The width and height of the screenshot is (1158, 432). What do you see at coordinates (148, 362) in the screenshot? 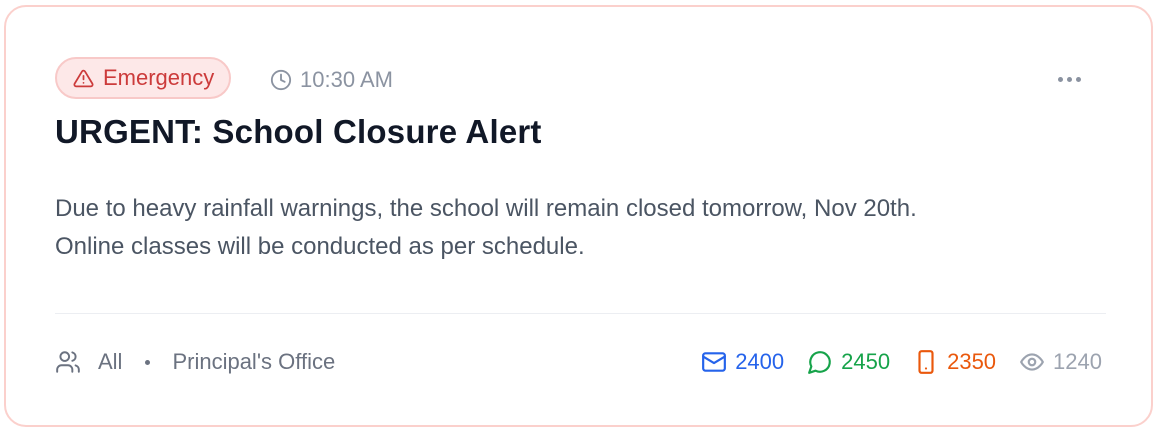
I see `separator-dot` at bounding box center [148, 362].